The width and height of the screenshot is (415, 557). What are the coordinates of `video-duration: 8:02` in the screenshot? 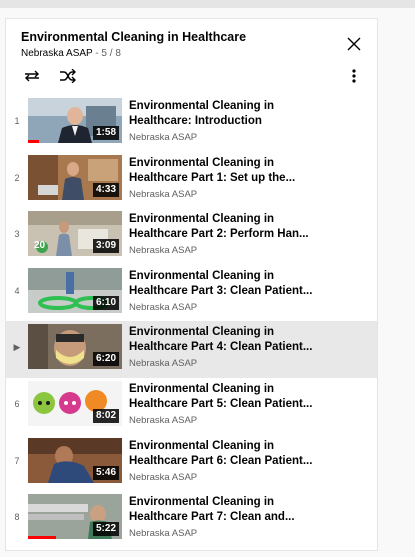 It's located at (105, 415).